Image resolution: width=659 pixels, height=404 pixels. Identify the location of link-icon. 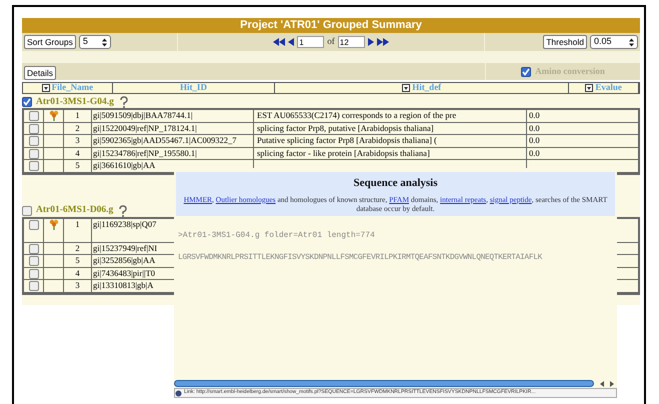
(178, 393).